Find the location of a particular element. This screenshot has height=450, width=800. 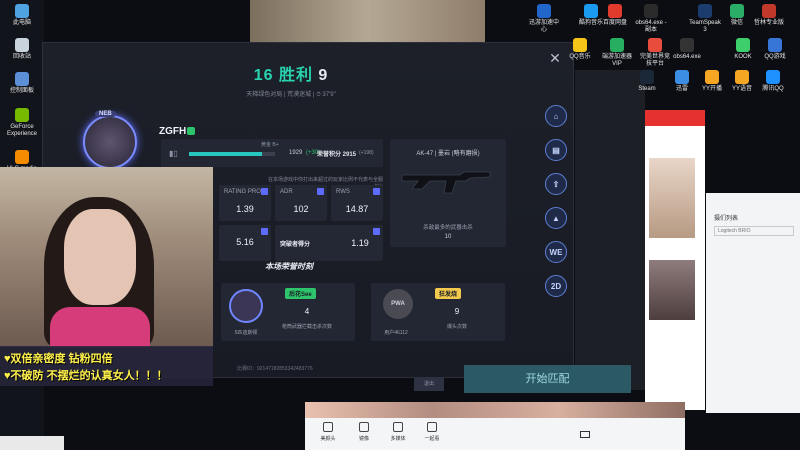

desktop-icon-label: YY开播 is located at coordinates (711, 89).